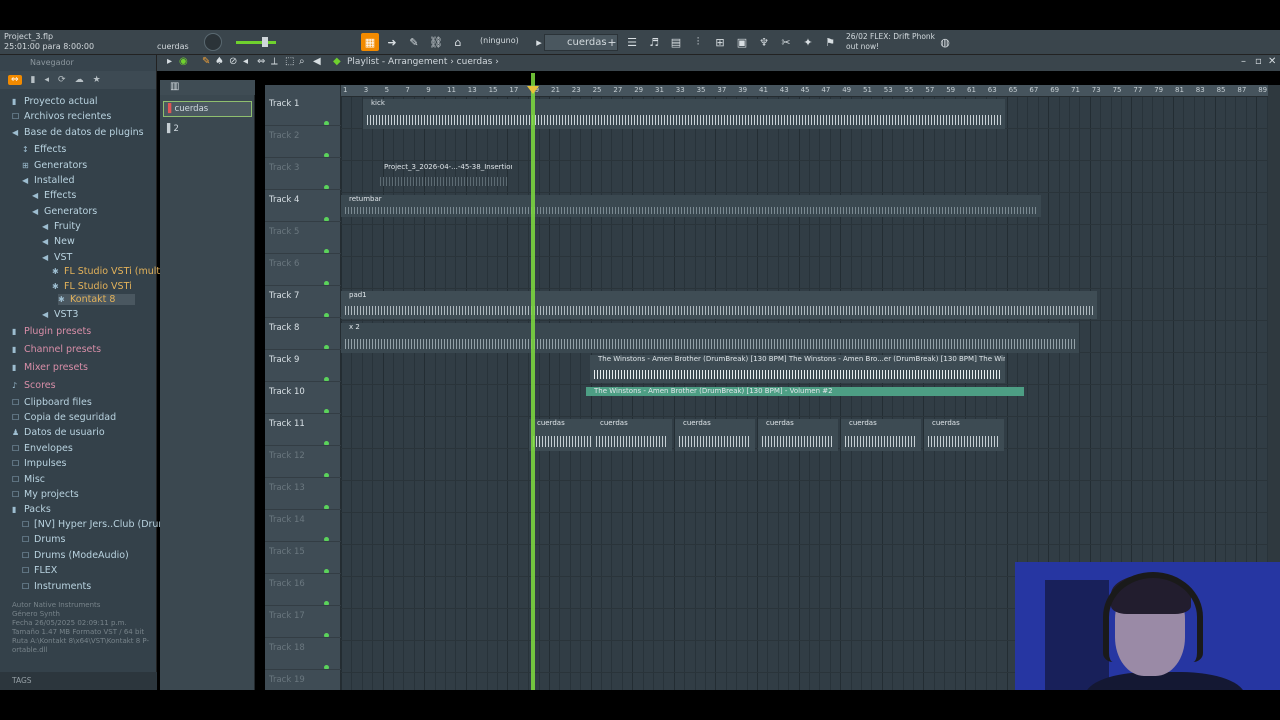 Image resolution: width=1280 pixels, height=720 pixels. I want to click on tree-item-drums: ☐ Drums, so click(43, 539).